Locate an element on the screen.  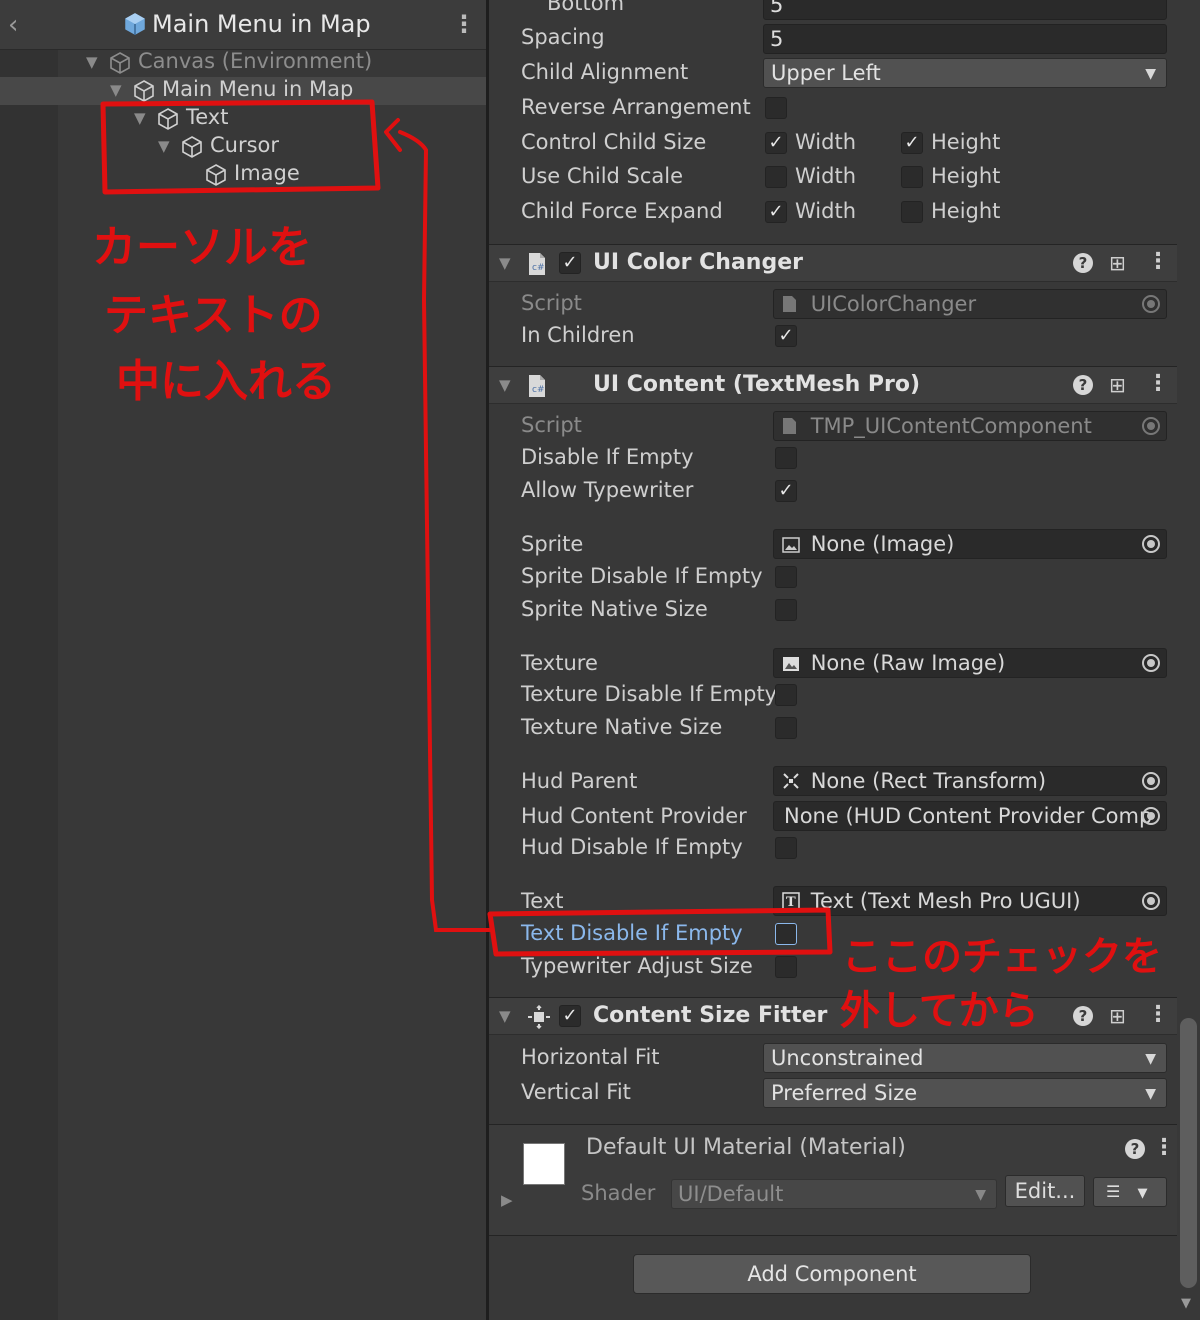
component-header-ui-color-changer: ▼ c# ✓ UI Color Changer ? ⊞ ⋮ is located at coordinates (844, 263).